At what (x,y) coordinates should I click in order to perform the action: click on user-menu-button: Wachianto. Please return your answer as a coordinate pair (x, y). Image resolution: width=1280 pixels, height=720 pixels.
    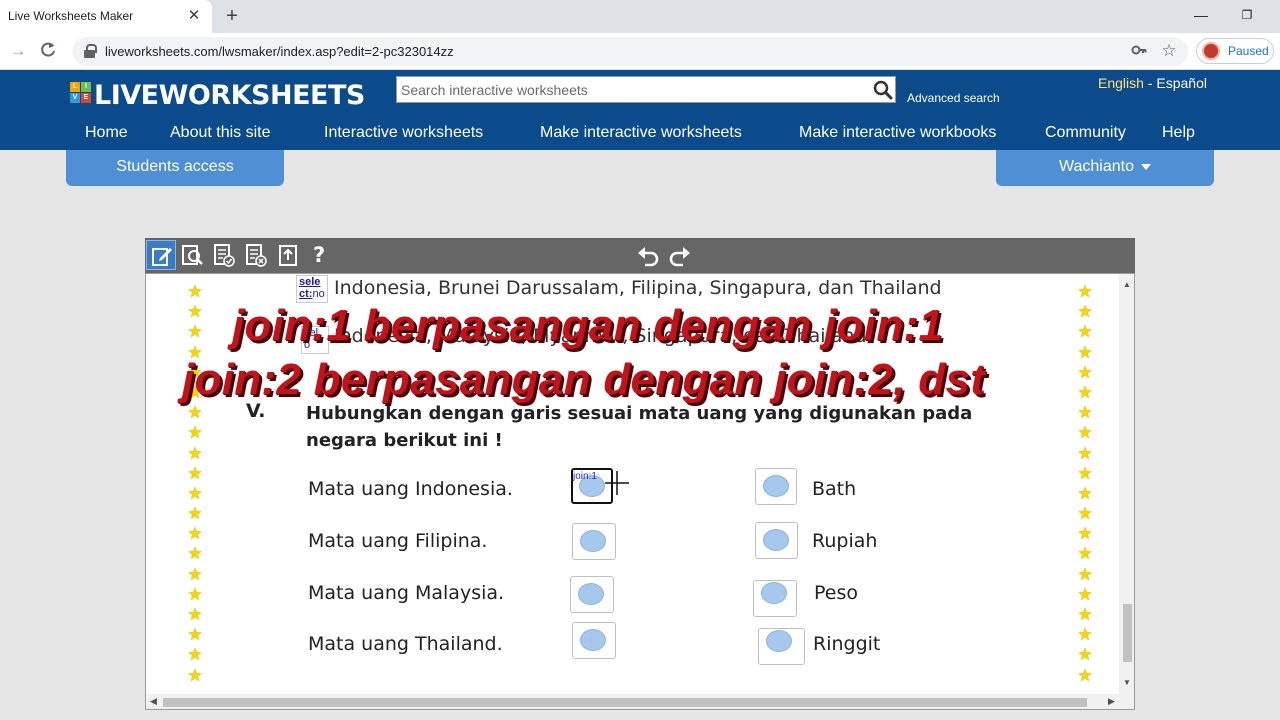
    Looking at the image, I should click on (1105, 168).